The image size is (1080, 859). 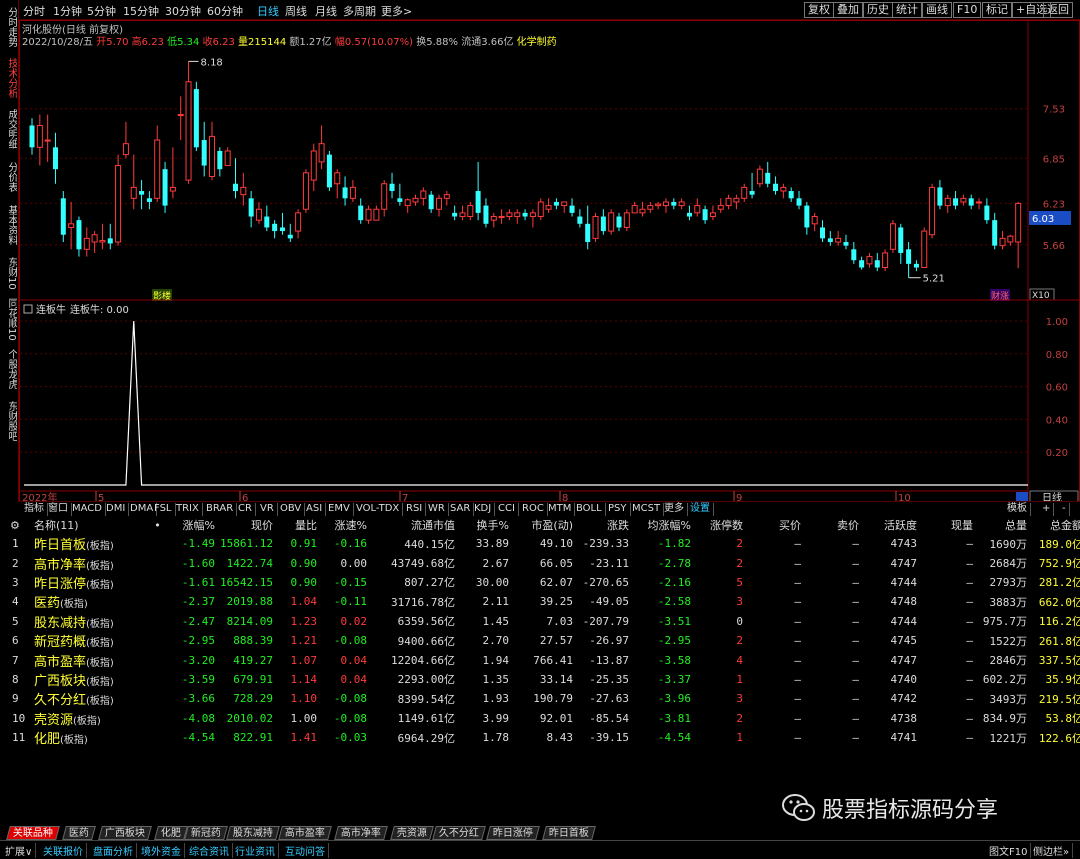 I want to click on col-header-0: 名称(11), so click(x=93, y=525).